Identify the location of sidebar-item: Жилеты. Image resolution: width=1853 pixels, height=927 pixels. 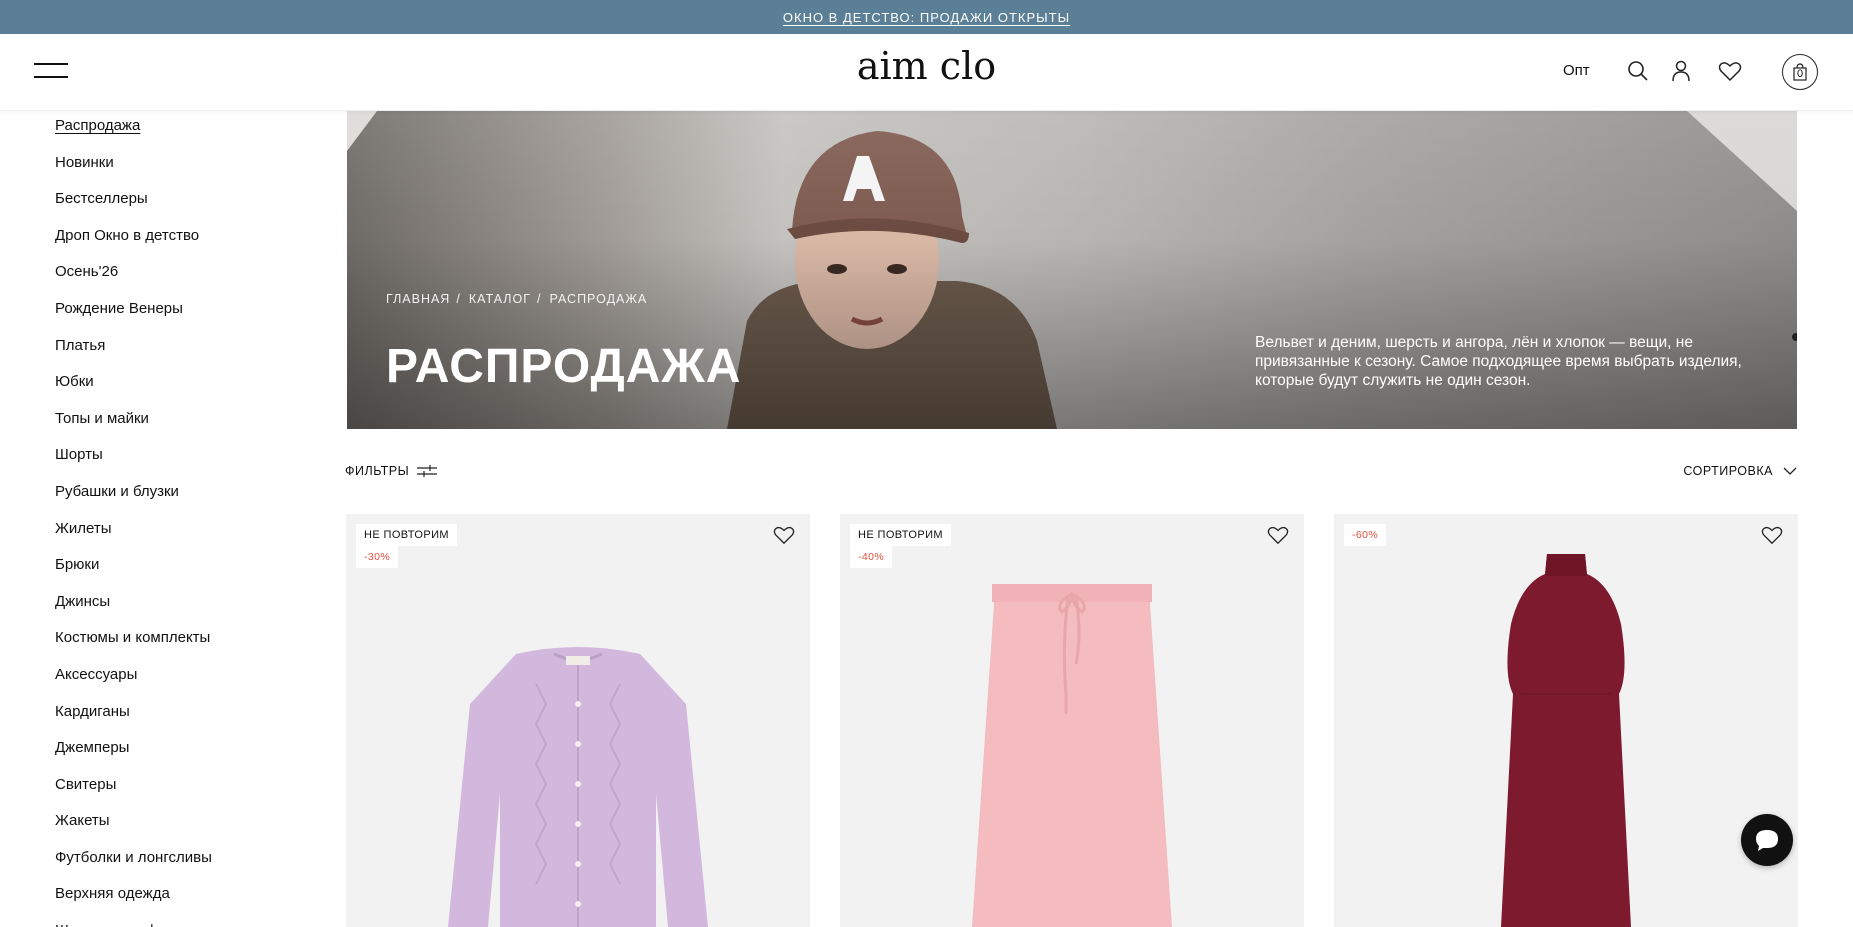
(192, 538).